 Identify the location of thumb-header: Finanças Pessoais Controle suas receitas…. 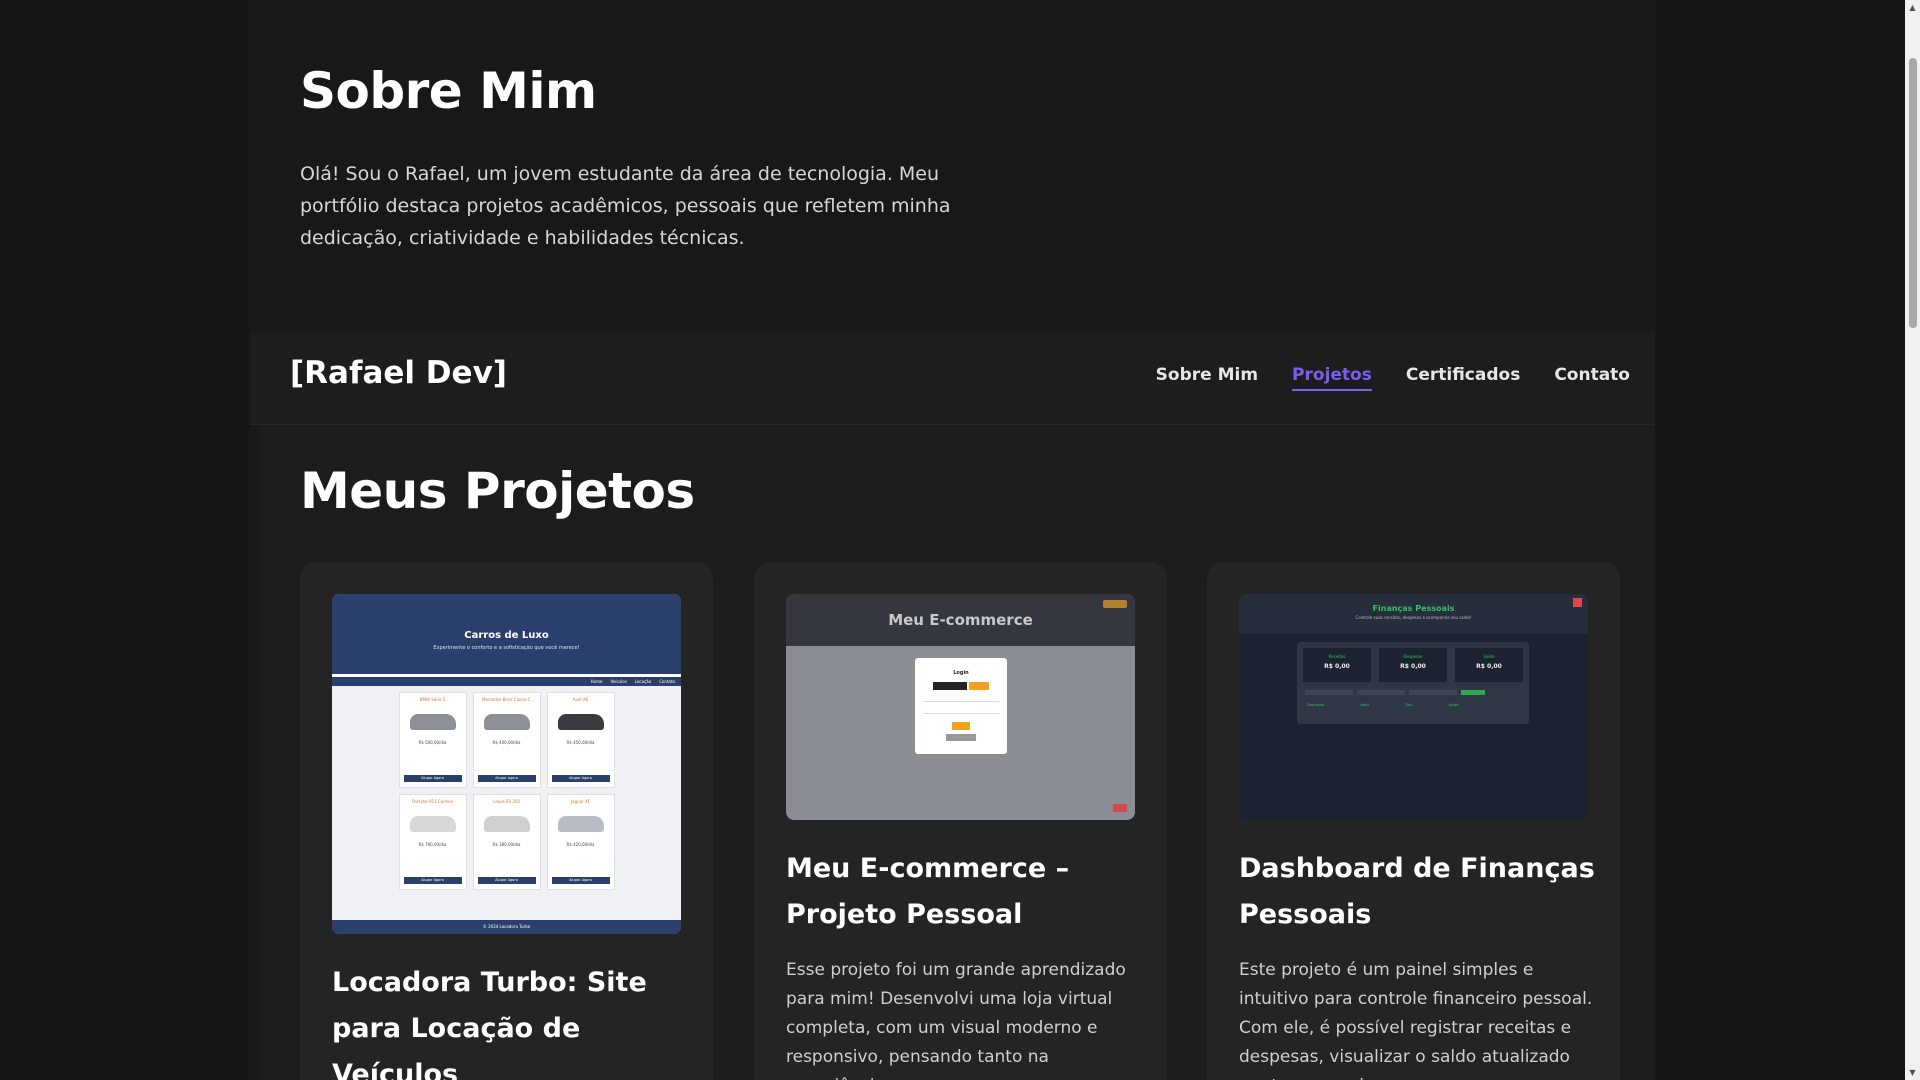
(1413, 614).